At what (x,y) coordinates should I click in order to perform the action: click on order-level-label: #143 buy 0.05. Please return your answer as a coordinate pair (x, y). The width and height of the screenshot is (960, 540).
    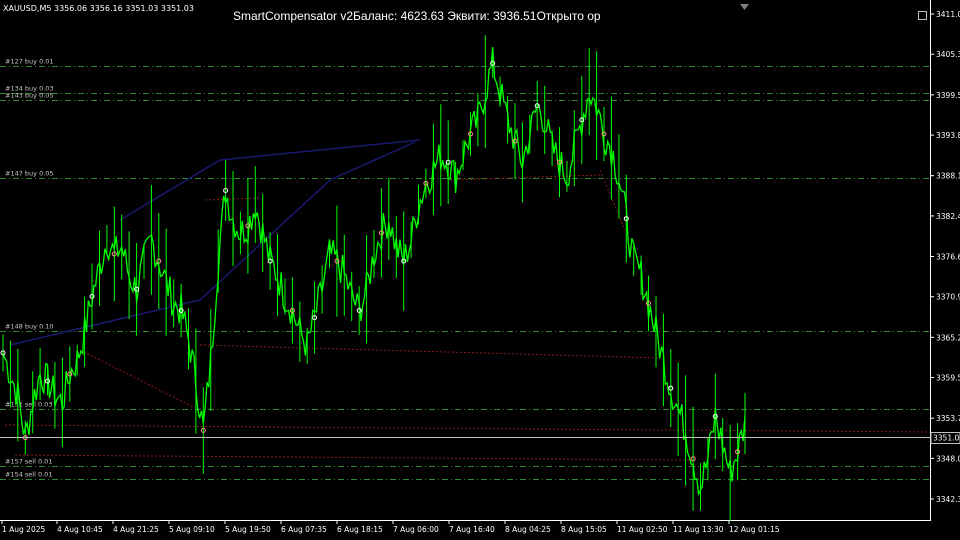
    Looking at the image, I should click on (29, 96).